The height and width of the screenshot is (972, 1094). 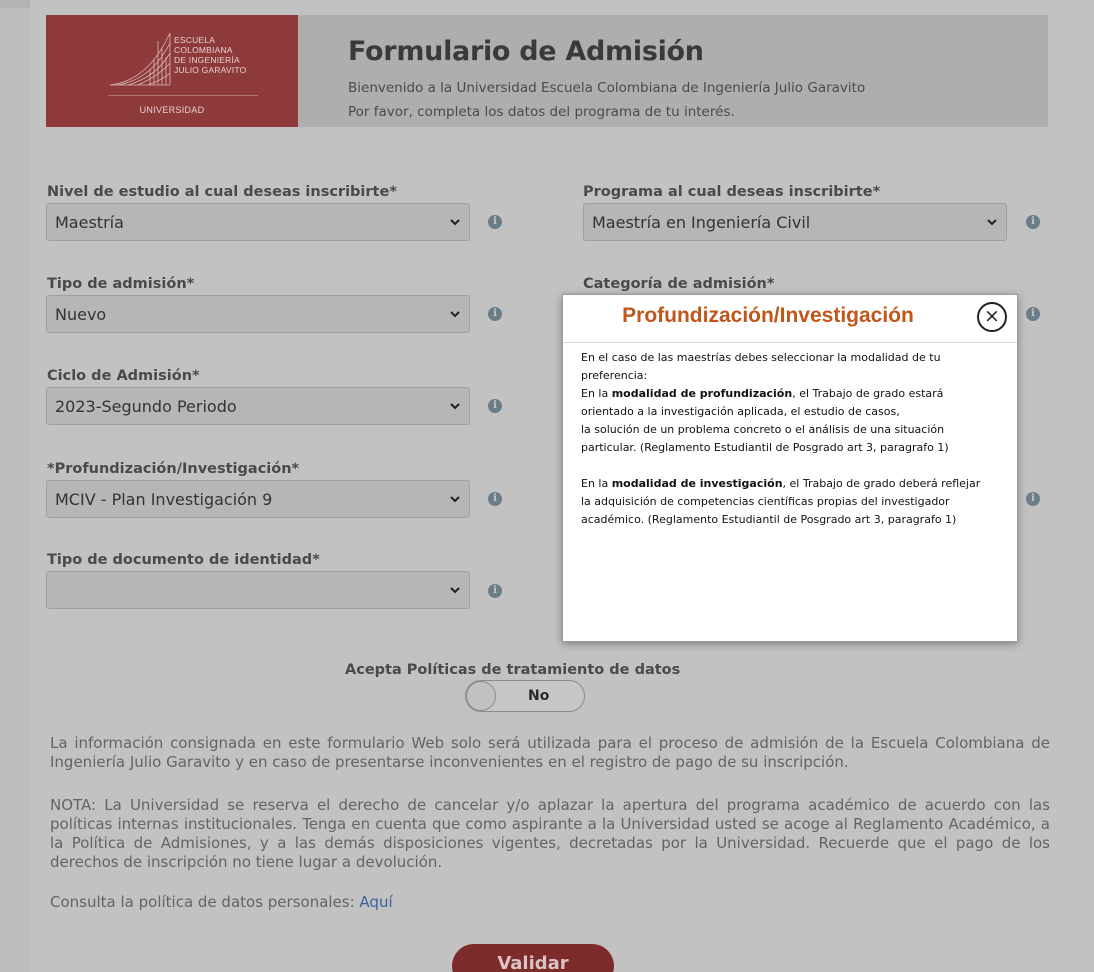 What do you see at coordinates (183, 560) in the screenshot?
I see `tipo-documento-label: Tipo de documento de identidad*` at bounding box center [183, 560].